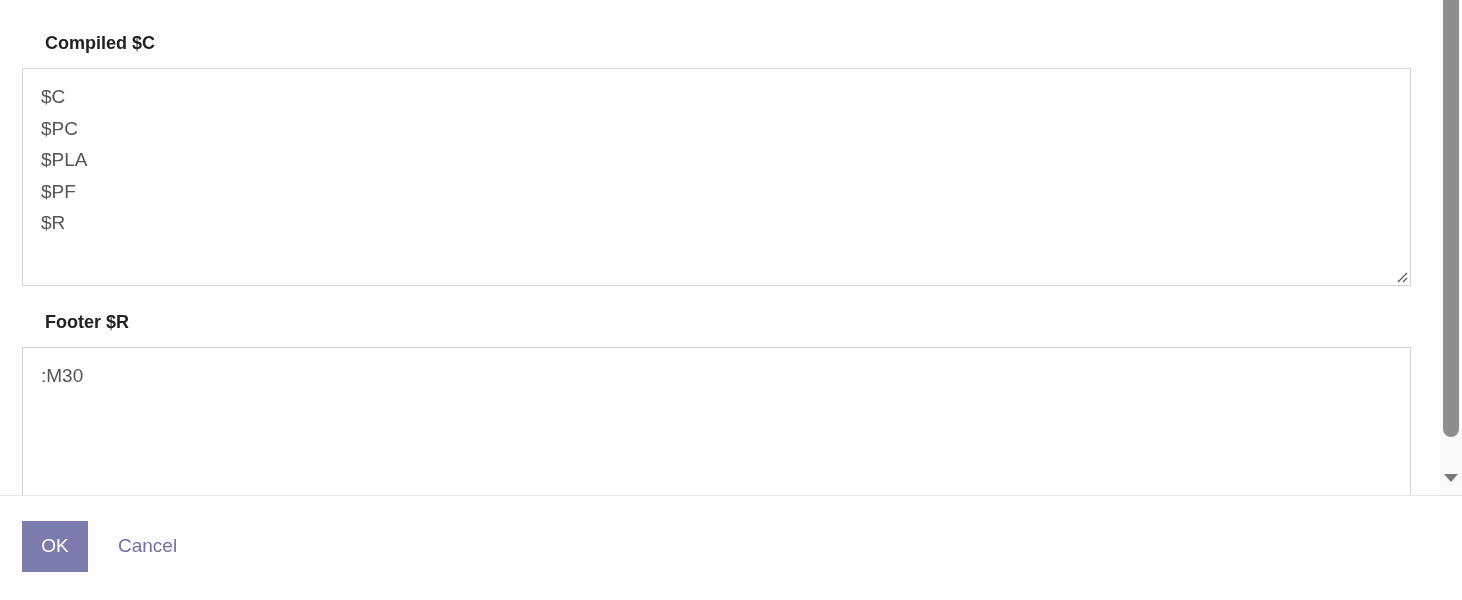 The image size is (1462, 600). Describe the element at coordinates (1402, 277) in the screenshot. I see `resize-grip-icon` at that location.